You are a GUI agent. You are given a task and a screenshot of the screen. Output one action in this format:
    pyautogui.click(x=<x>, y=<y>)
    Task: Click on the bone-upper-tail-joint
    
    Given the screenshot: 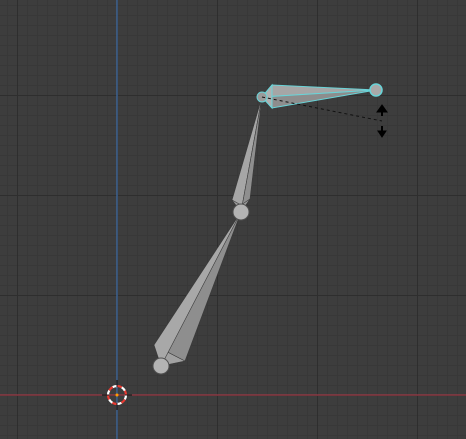 What is the action you would take?
    pyautogui.click(x=376, y=90)
    